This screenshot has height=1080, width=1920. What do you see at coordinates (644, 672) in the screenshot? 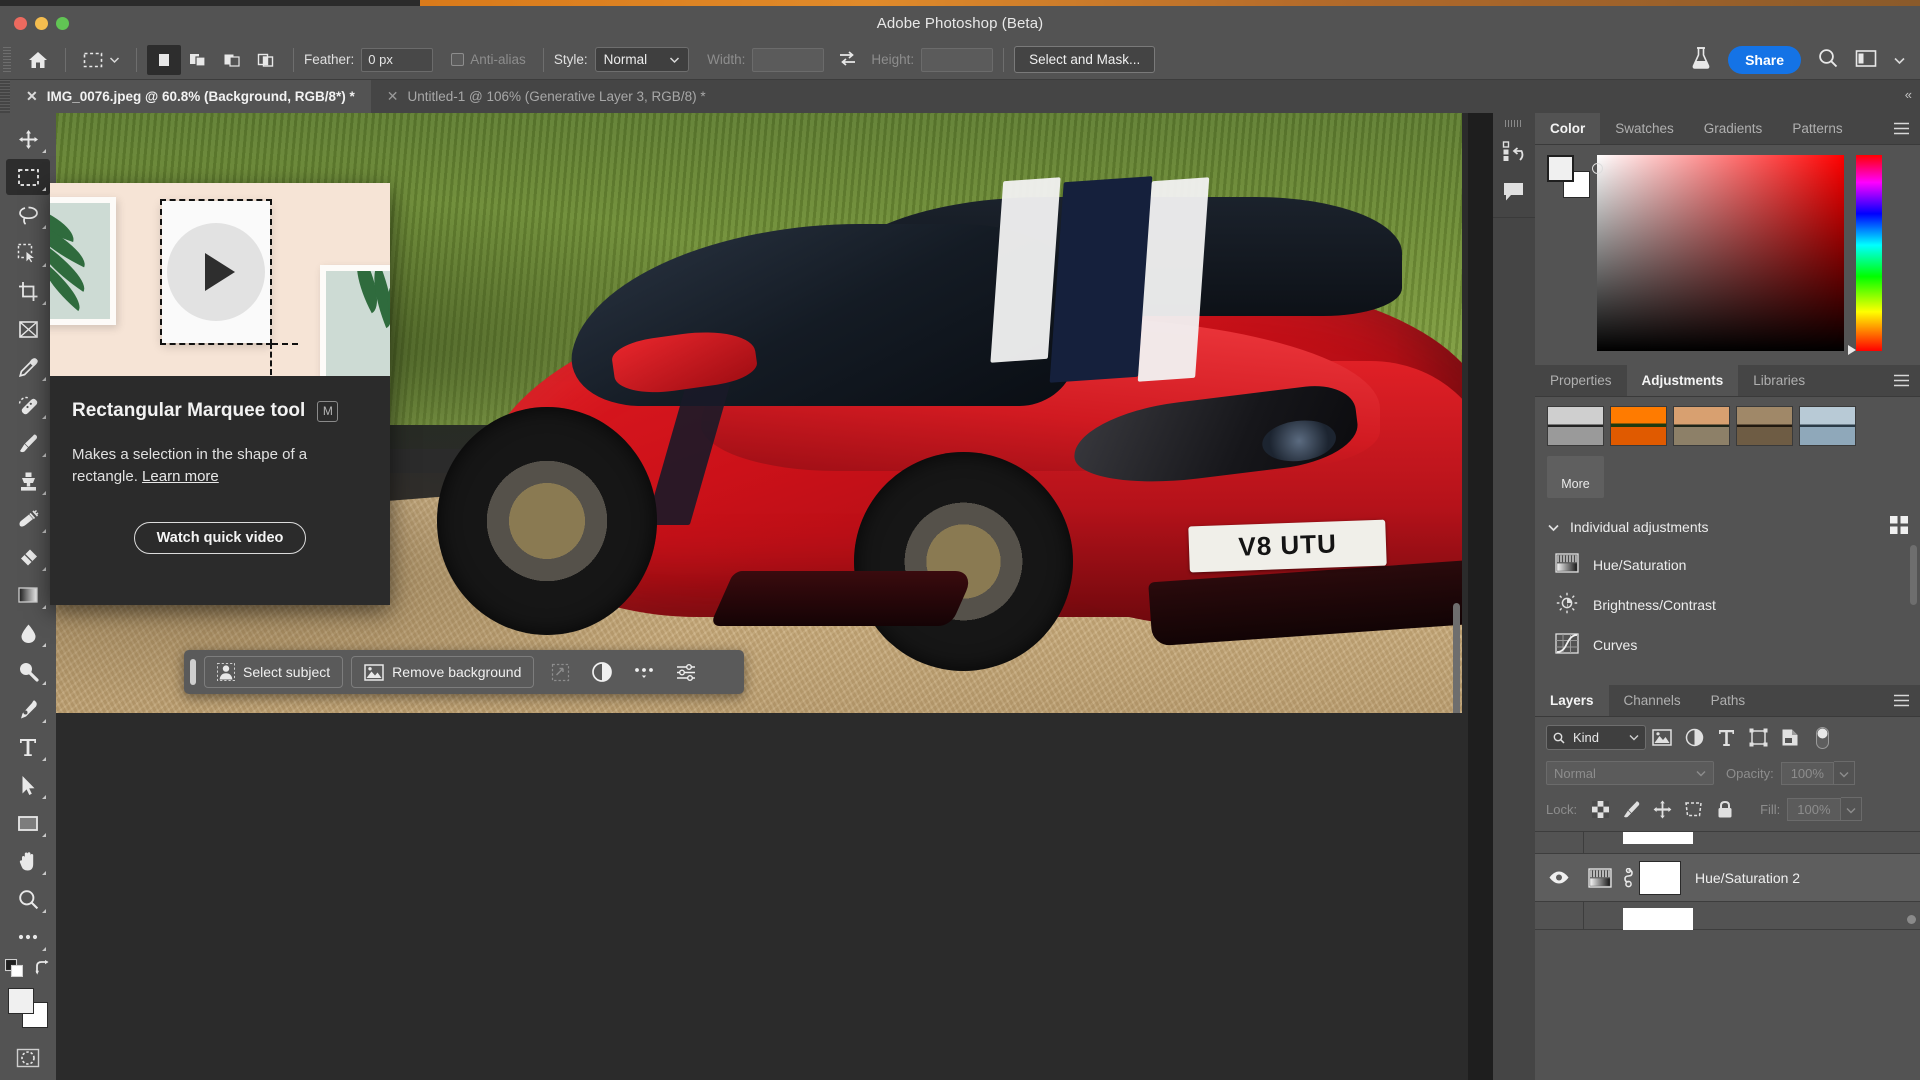
I see `more-options-icon` at bounding box center [644, 672].